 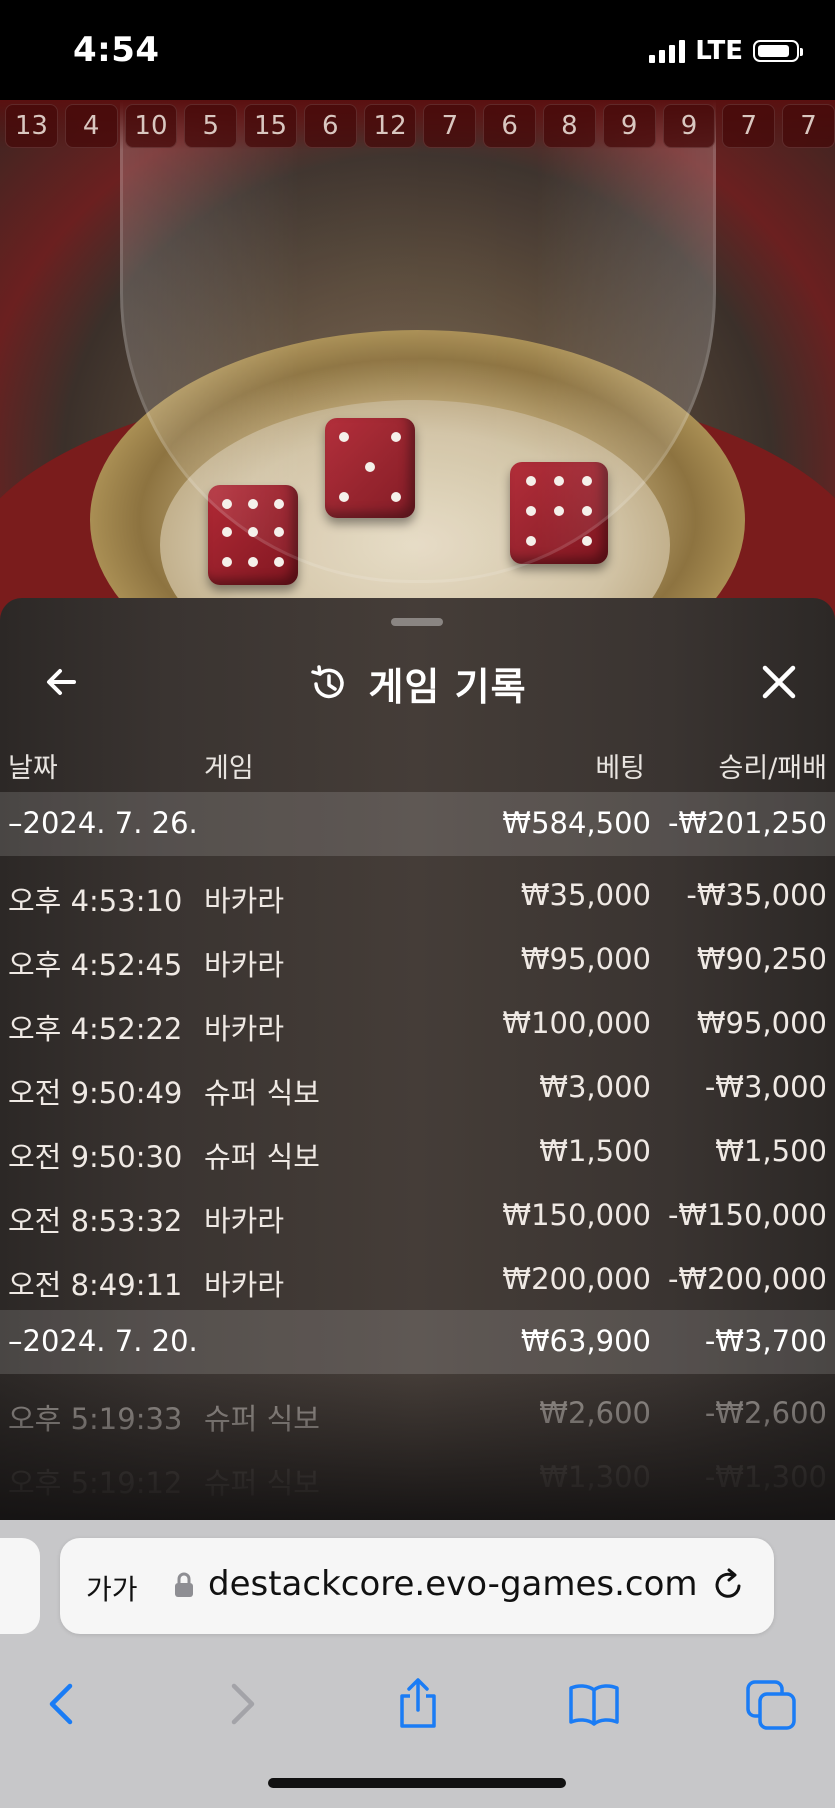 I want to click on status-bar: 4:54 LTE, so click(x=417, y=50).